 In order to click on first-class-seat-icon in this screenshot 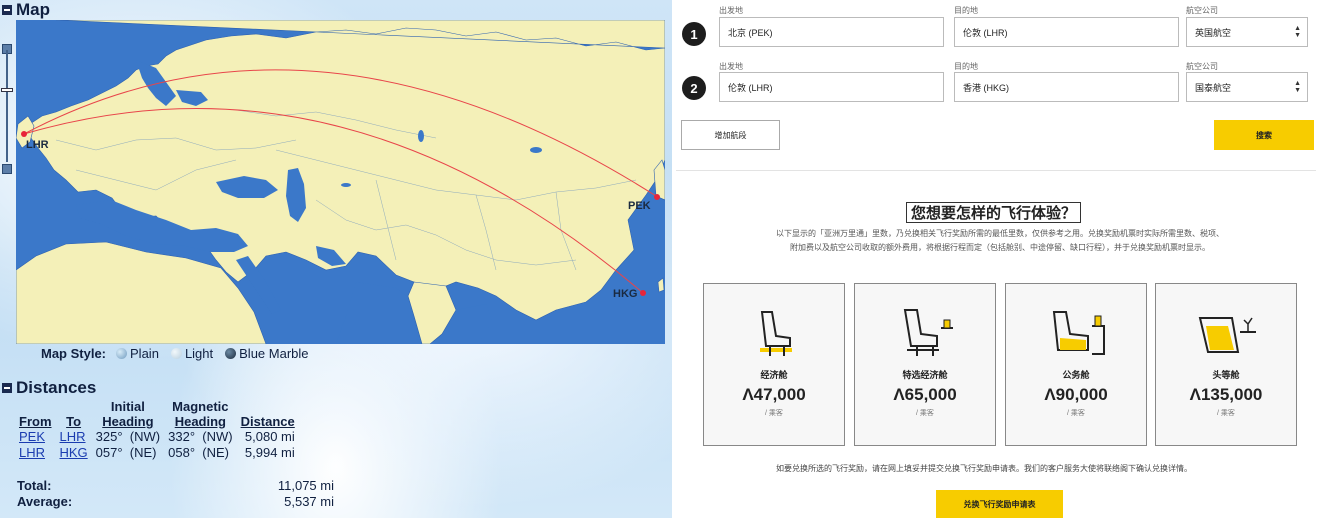, I will do `click(1227, 335)`.